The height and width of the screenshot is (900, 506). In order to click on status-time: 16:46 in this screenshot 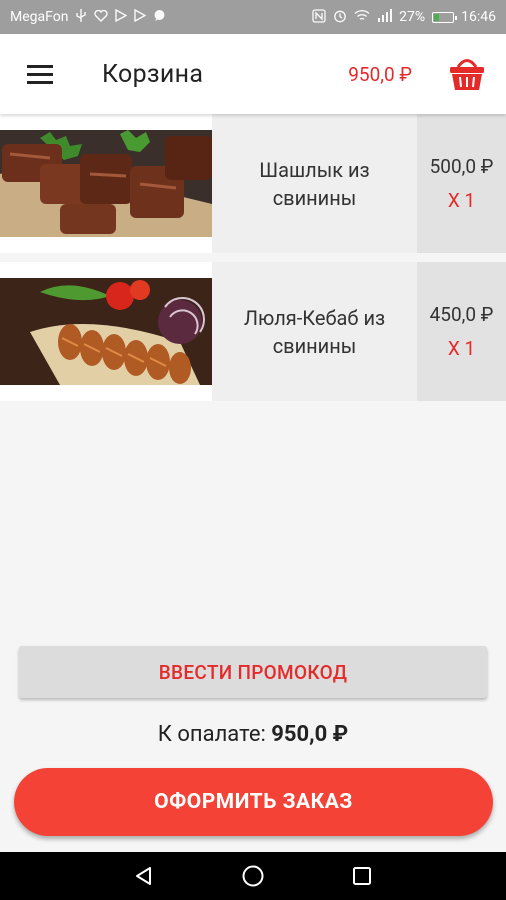, I will do `click(478, 17)`.